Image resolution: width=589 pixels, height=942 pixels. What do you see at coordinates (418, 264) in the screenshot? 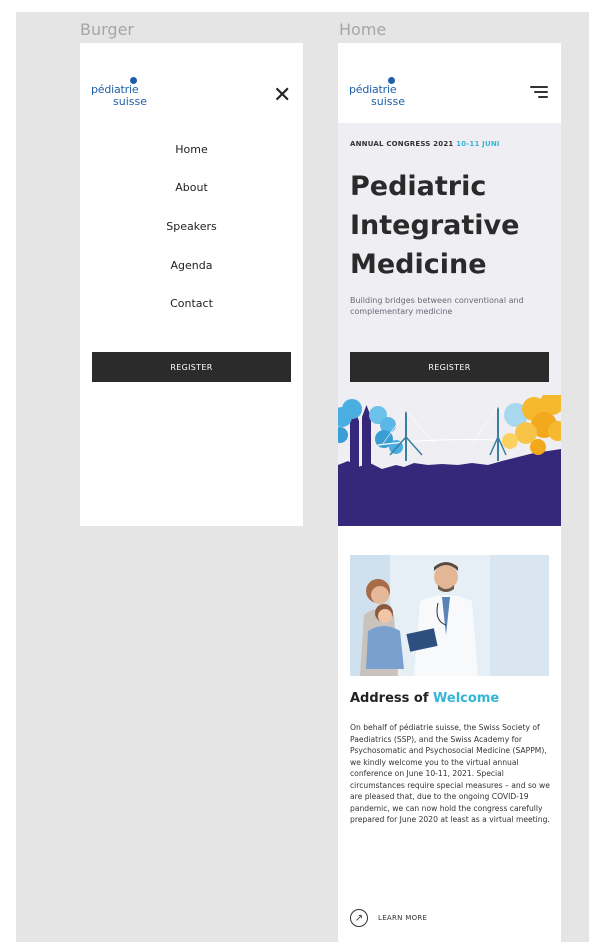
I see `hero-title-line: Medicine` at bounding box center [418, 264].